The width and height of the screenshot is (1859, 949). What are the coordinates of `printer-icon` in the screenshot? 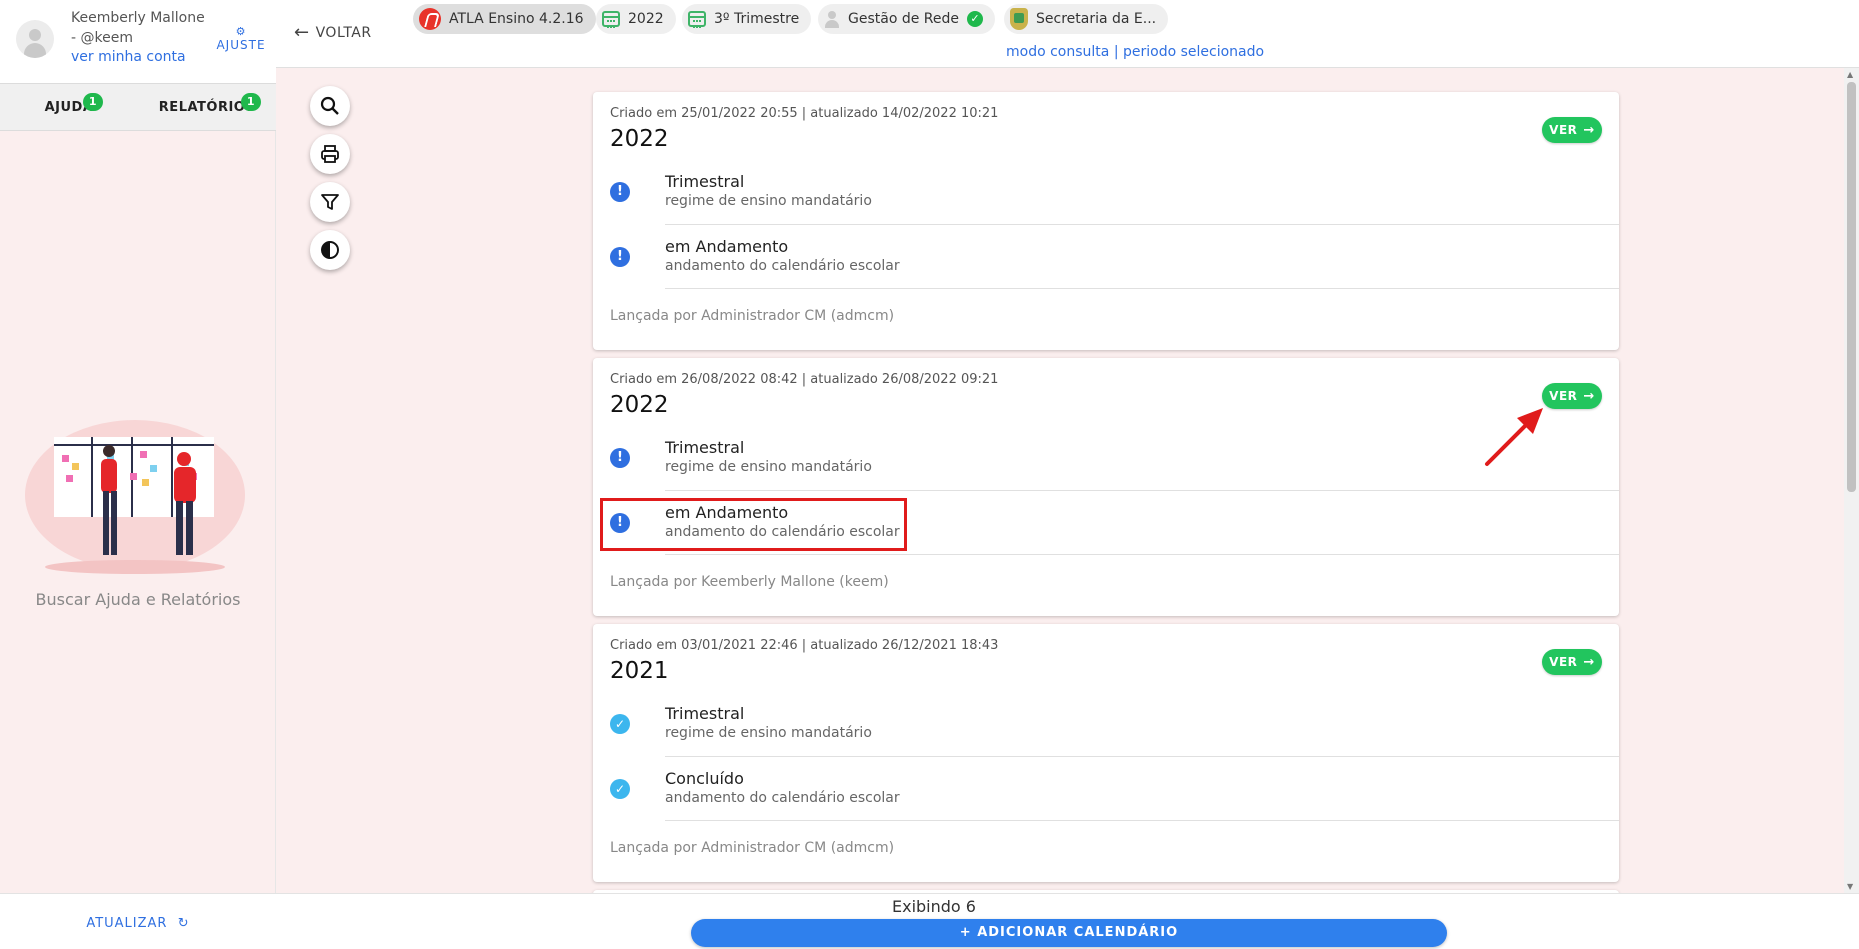 It's located at (330, 154).